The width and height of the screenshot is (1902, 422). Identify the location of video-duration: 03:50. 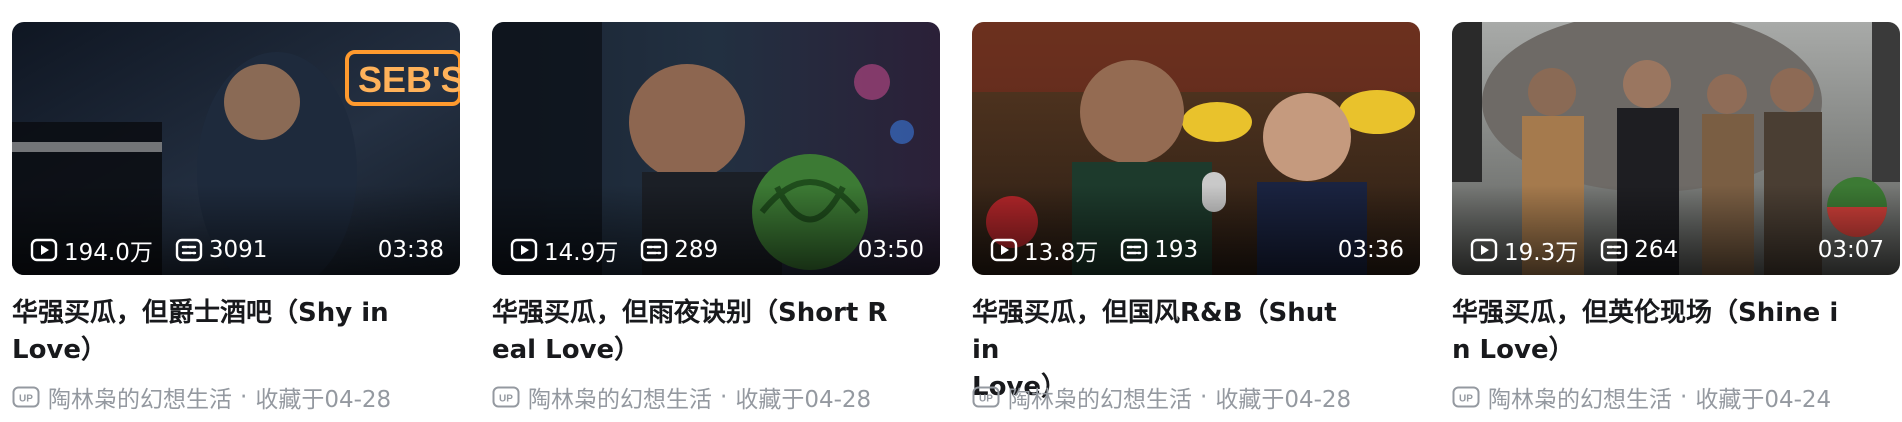
(890, 250).